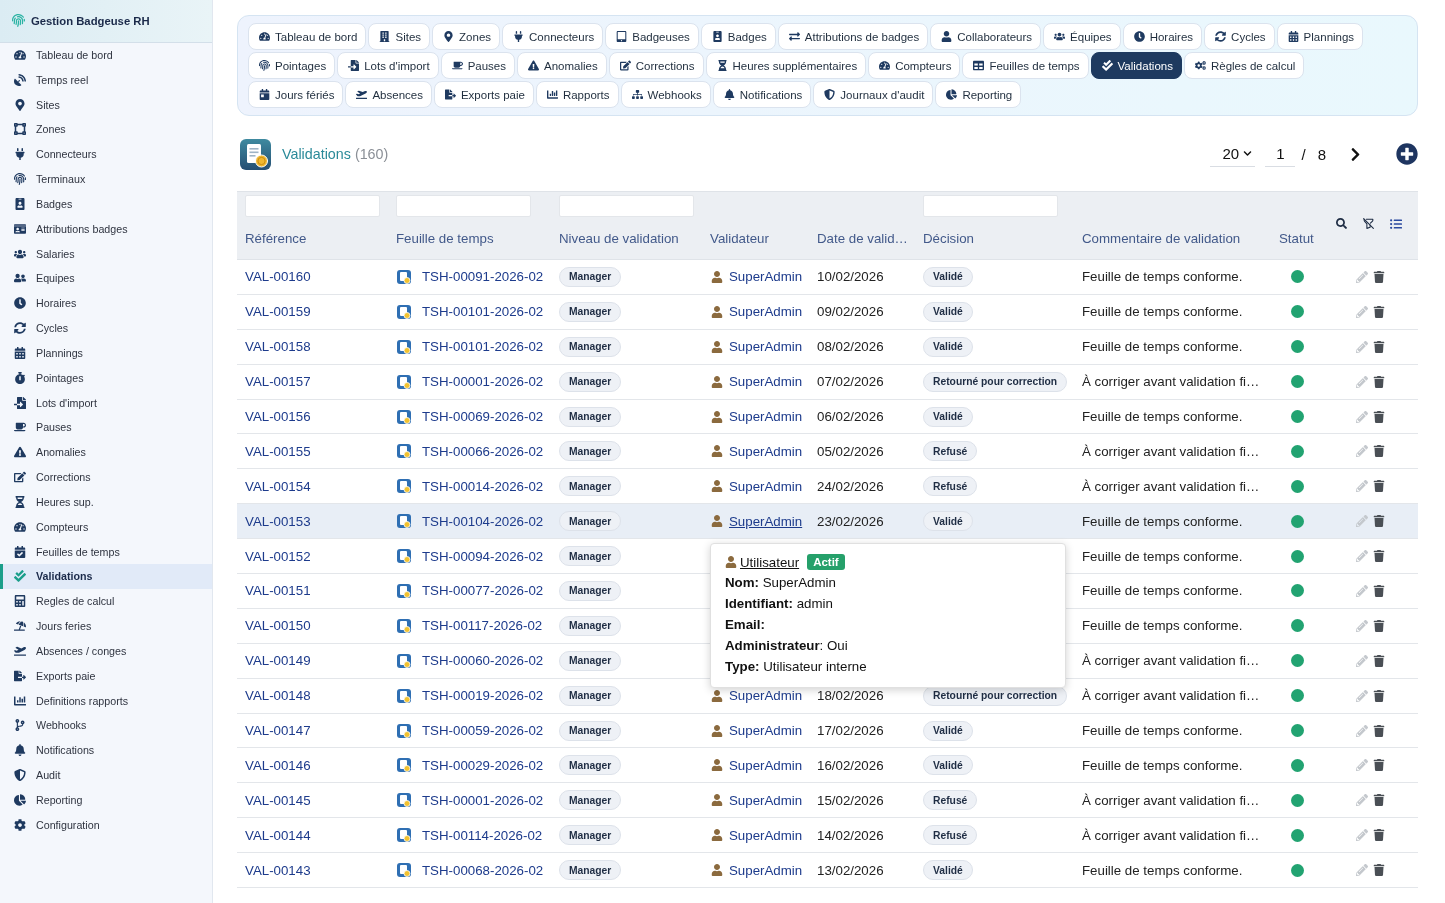 The width and height of the screenshot is (1445, 903). What do you see at coordinates (292, 65) in the screenshot?
I see `nav-tab: Pointages` at bounding box center [292, 65].